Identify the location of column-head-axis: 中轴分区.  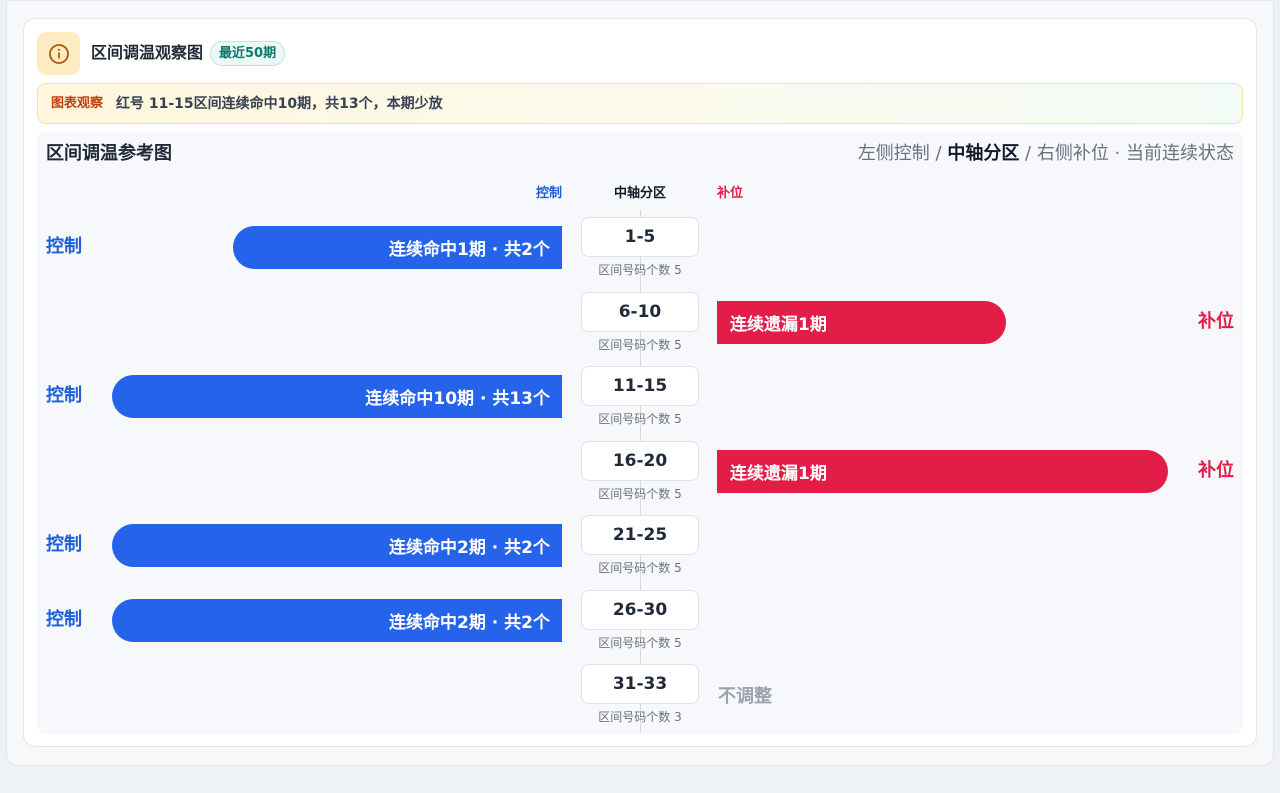
(639, 193).